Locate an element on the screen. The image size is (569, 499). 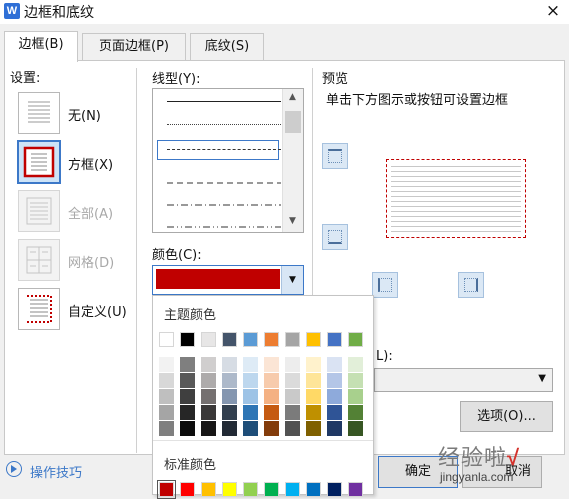
line-style-scrollbar: ▲ ▼ is located at coordinates (292, 160).